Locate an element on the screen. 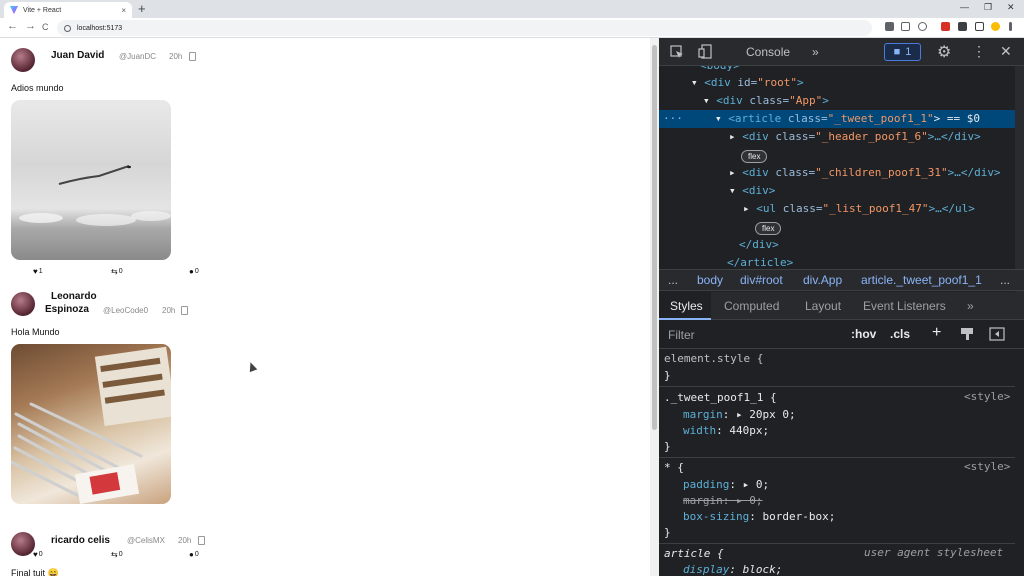 This screenshot has height=576, width=1024. dom-tag: <div is located at coordinates (733, 100).